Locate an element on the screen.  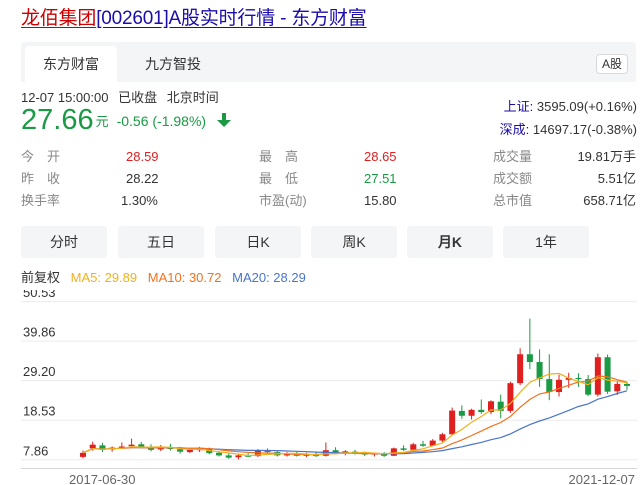
index-shenzhen-name: 深成: is located at coordinates (515, 129).